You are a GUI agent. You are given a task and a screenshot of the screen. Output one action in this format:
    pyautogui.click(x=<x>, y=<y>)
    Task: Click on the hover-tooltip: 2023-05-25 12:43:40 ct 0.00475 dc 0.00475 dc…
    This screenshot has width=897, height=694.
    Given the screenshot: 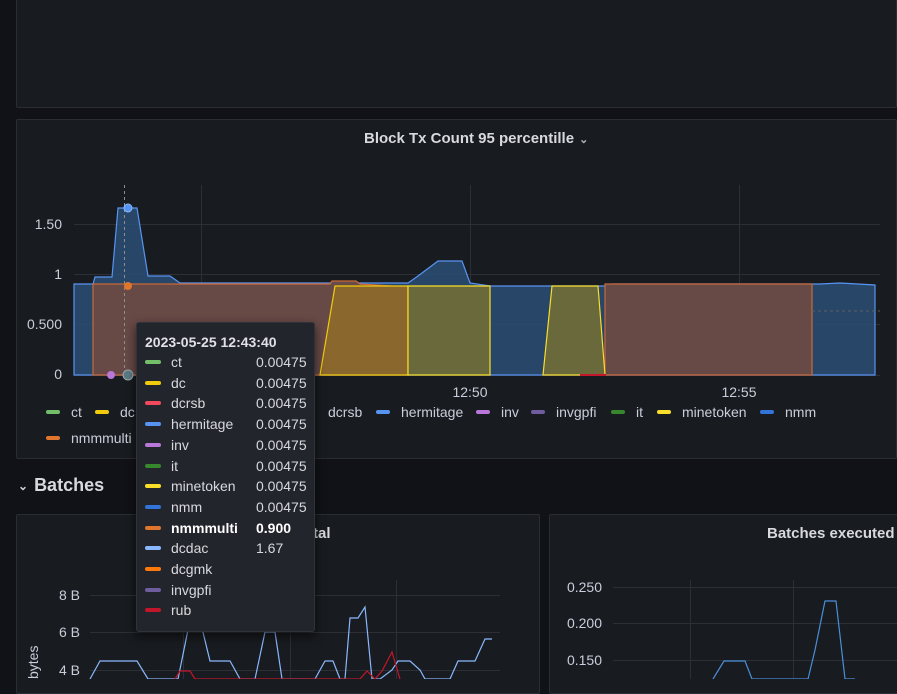 What is the action you would take?
    pyautogui.click(x=225, y=477)
    